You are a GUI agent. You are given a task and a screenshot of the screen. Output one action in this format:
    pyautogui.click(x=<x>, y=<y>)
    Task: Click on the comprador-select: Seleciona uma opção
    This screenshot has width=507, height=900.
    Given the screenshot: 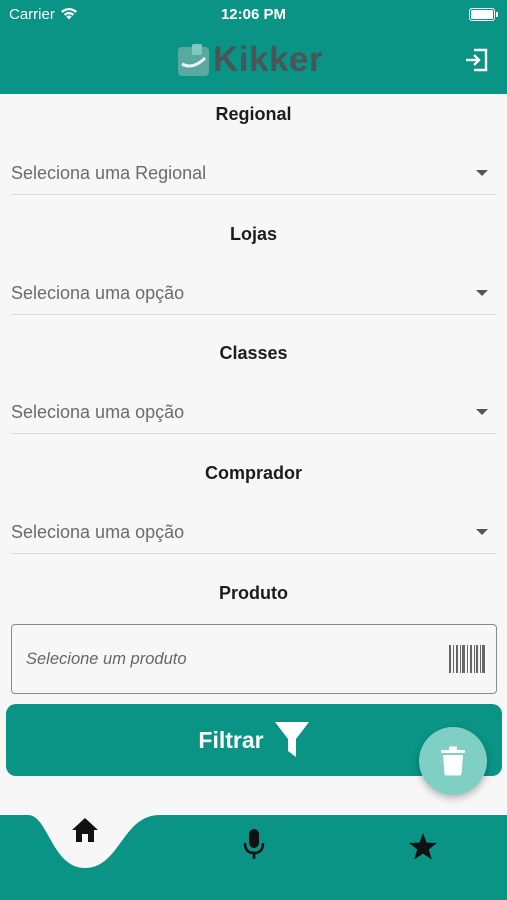 What is the action you would take?
    pyautogui.click(x=253, y=534)
    